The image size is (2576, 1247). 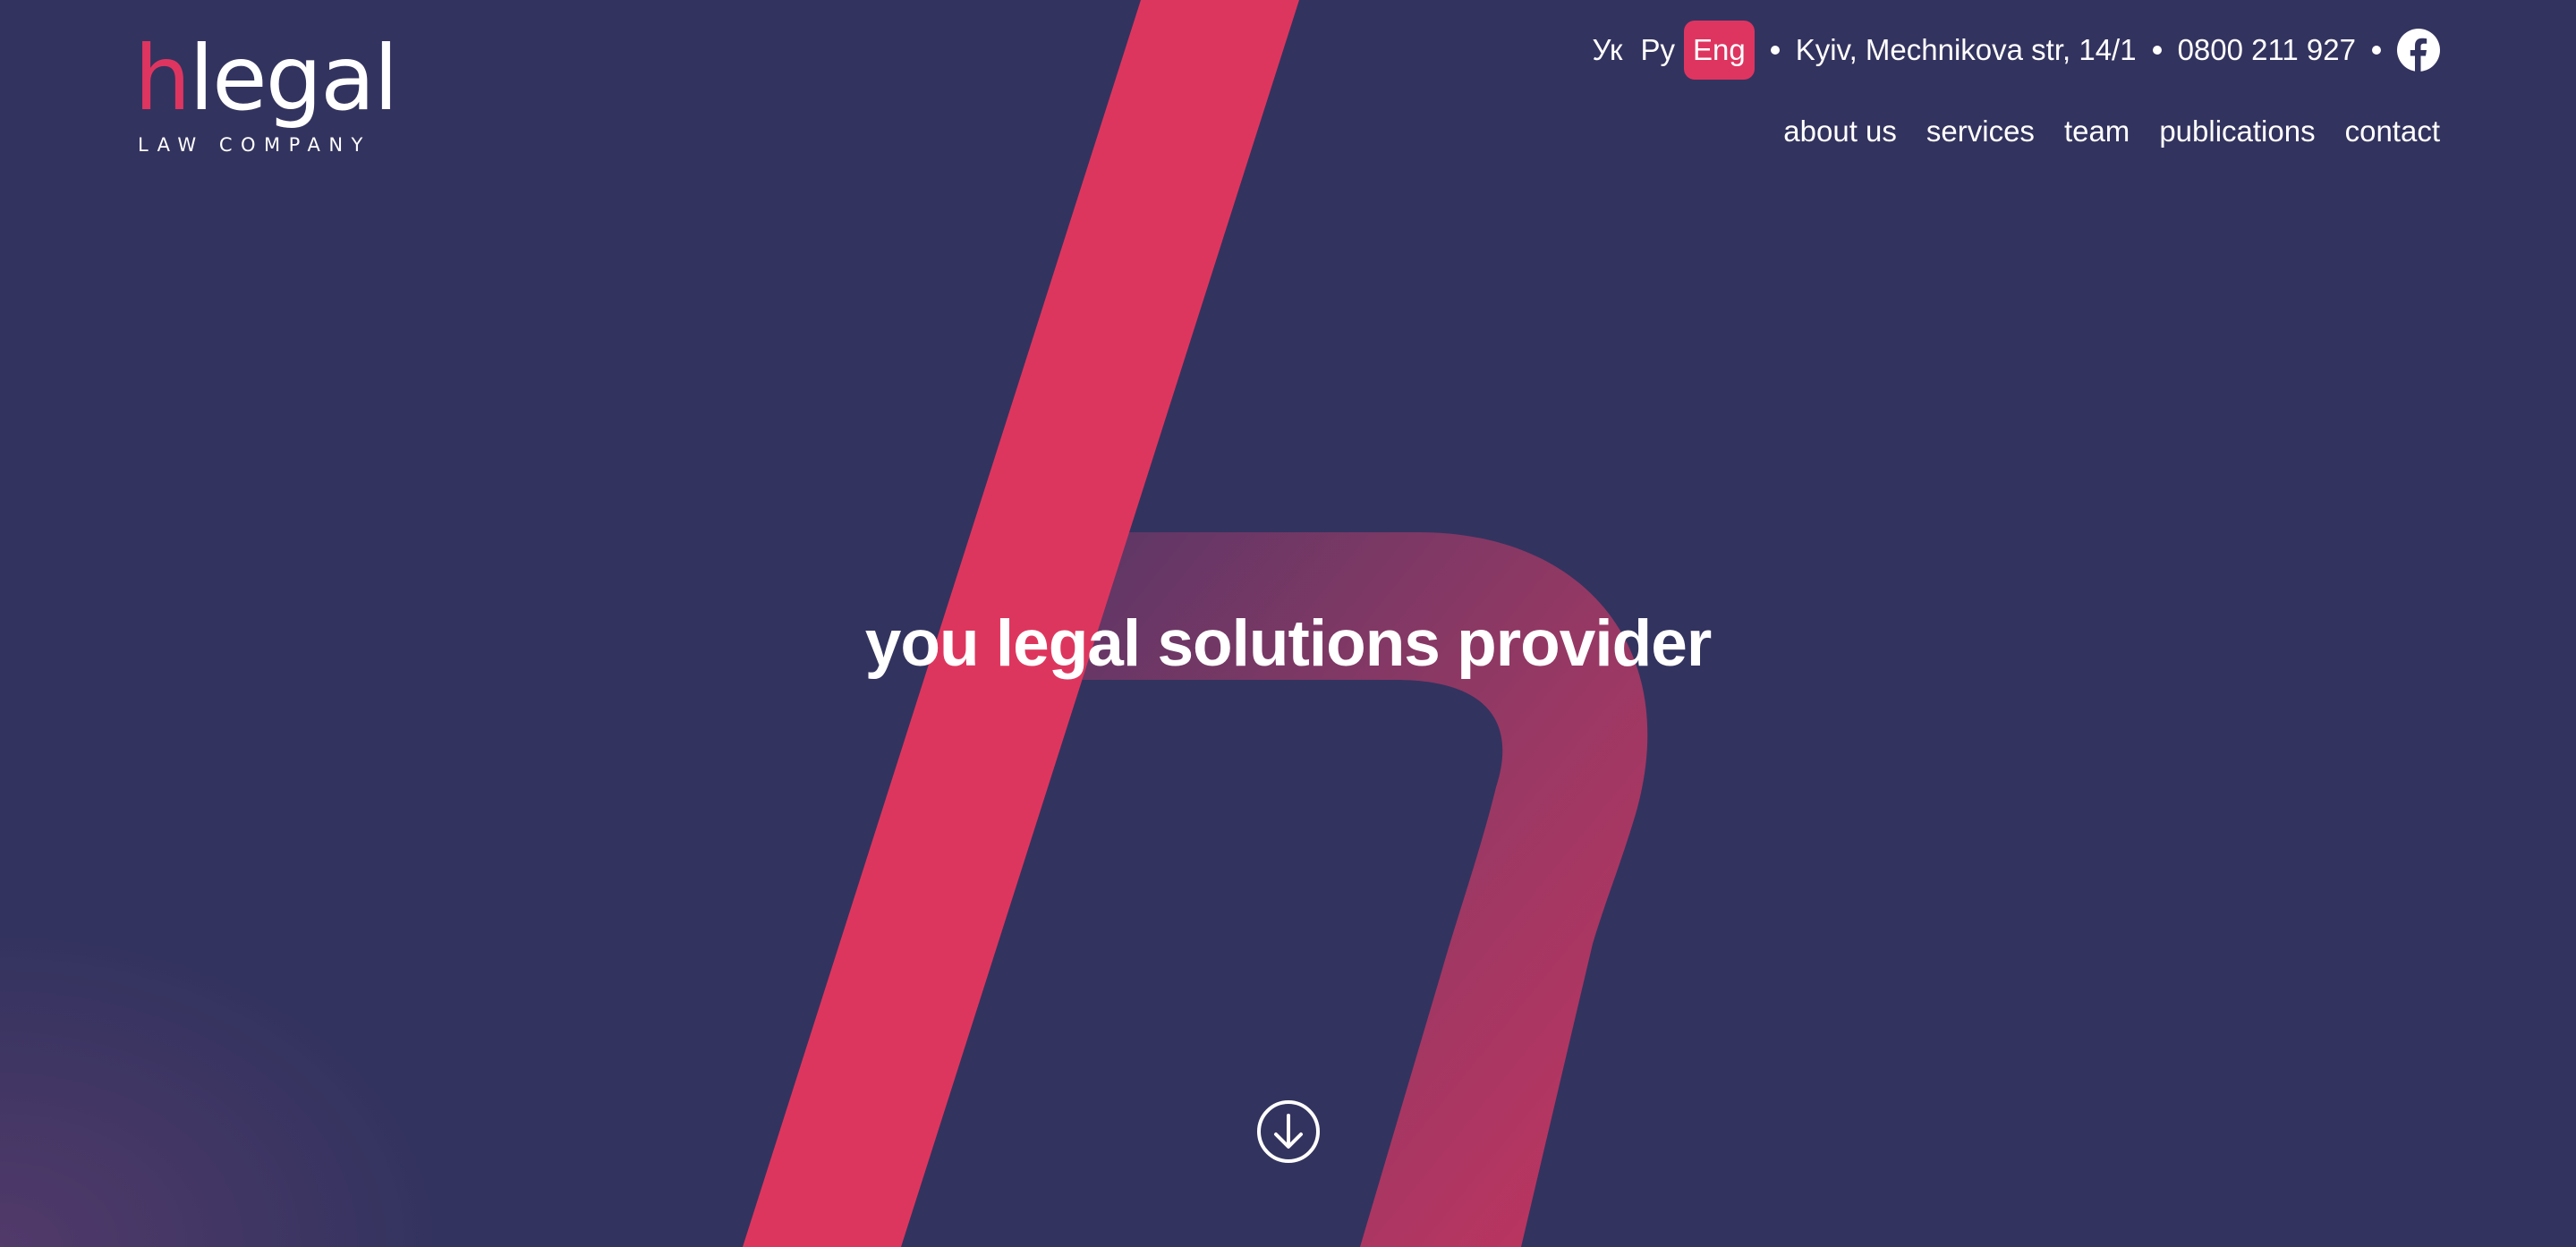 What do you see at coordinates (2097, 131) in the screenshot?
I see `nav-team: team` at bounding box center [2097, 131].